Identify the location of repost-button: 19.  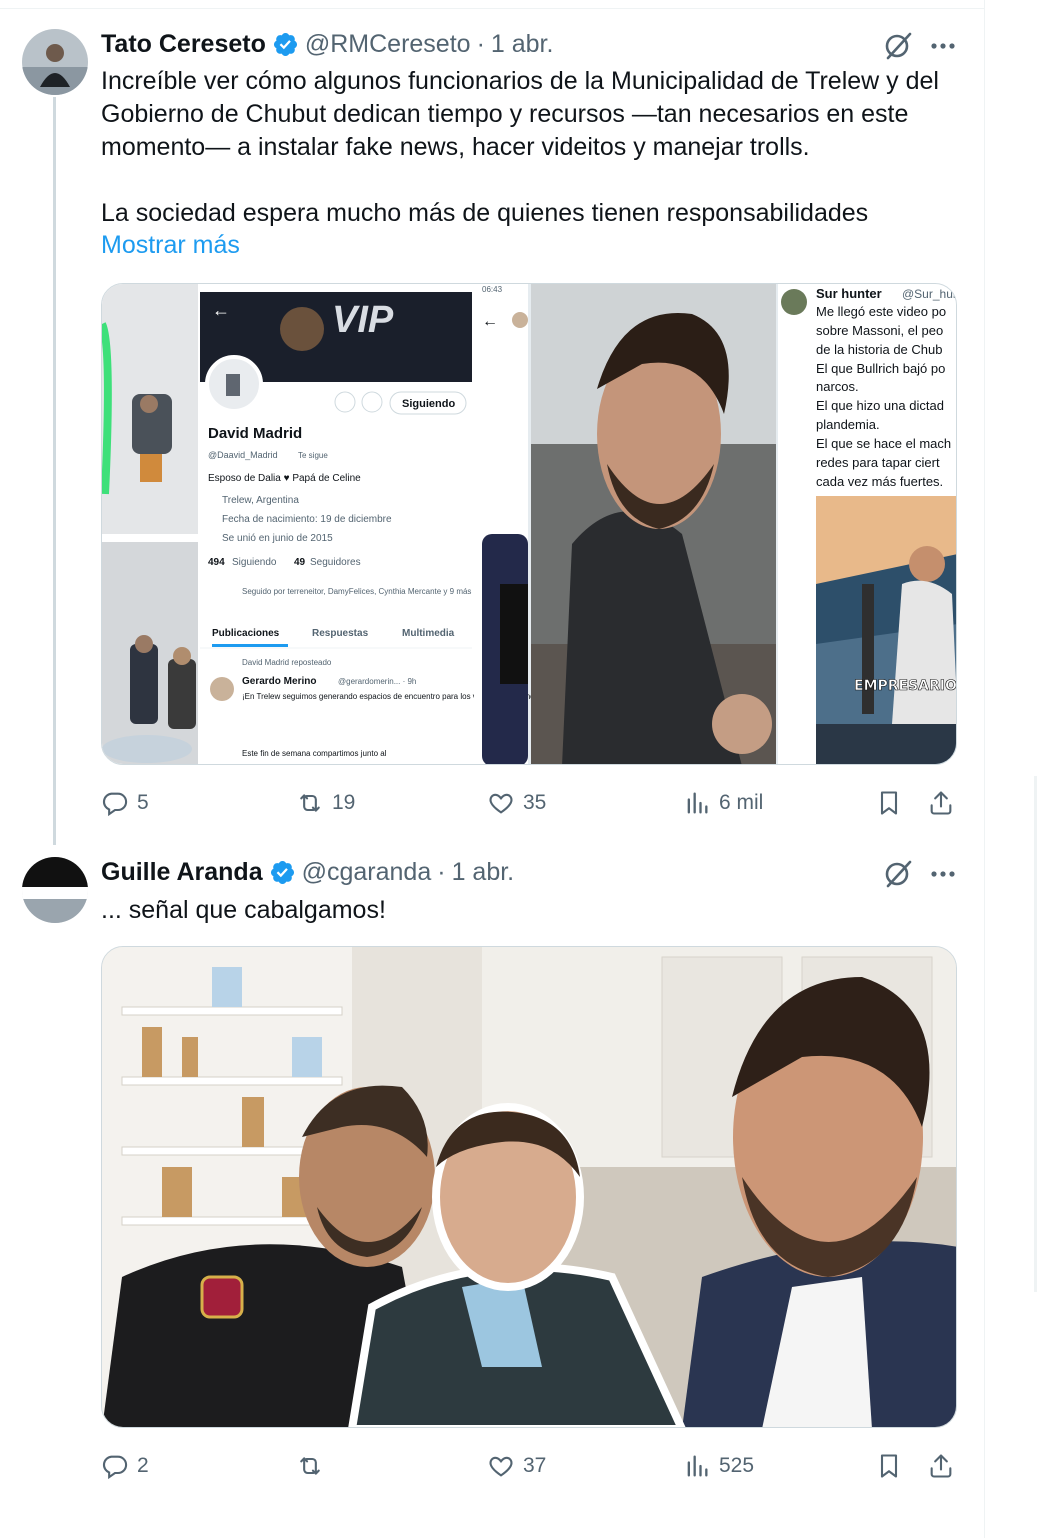
(325, 803).